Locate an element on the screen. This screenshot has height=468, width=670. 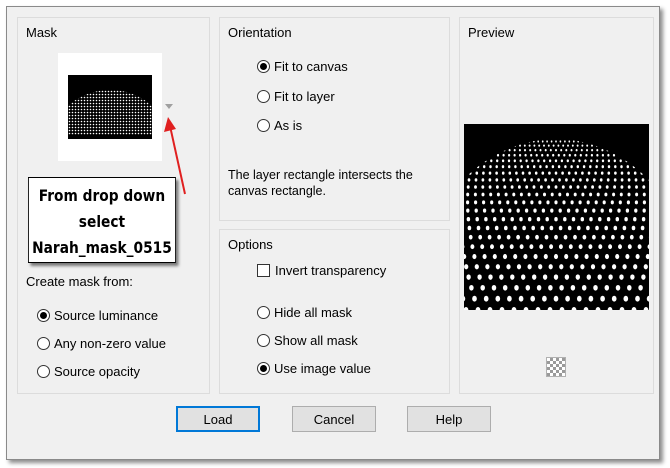
mask-dropdown-arrow-icon is located at coordinates (169, 106).